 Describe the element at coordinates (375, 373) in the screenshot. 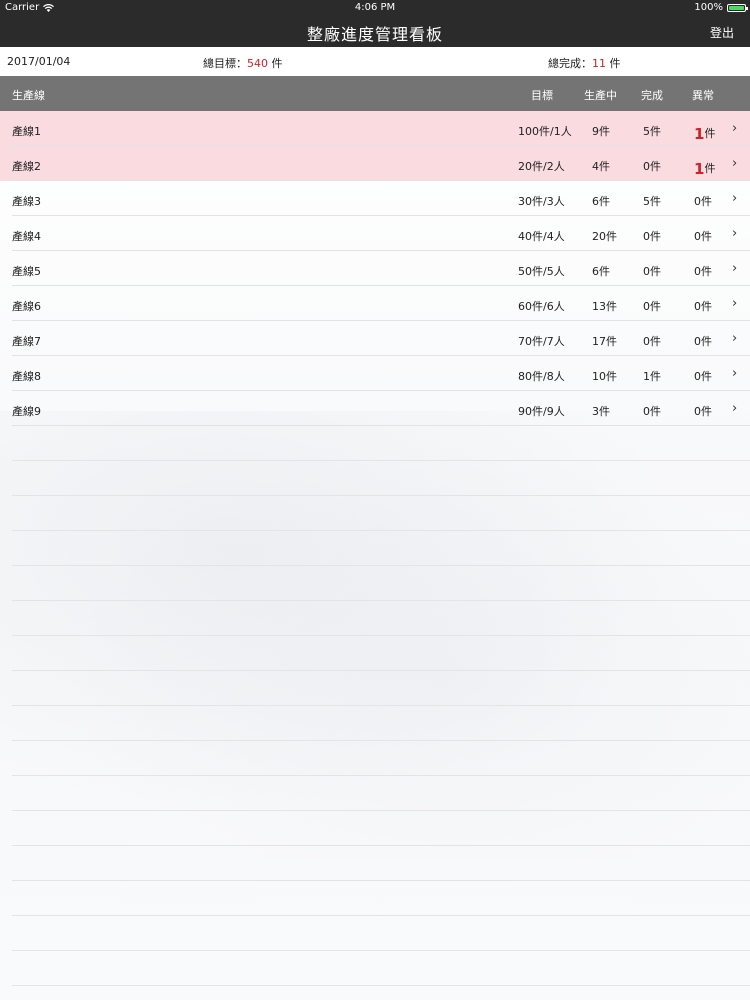

I see `table-row: 產線8 80件/8人 10件 1件 0件 ›` at that location.